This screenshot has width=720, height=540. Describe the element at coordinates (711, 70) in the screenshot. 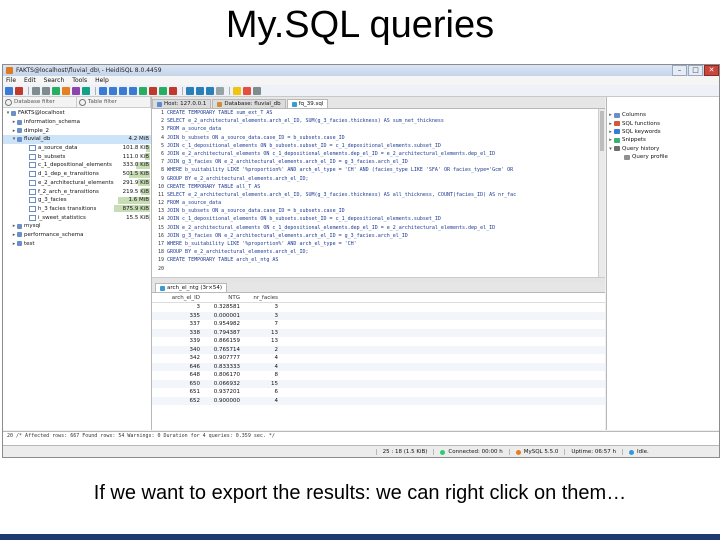

I see `close-button: ✕` at that location.